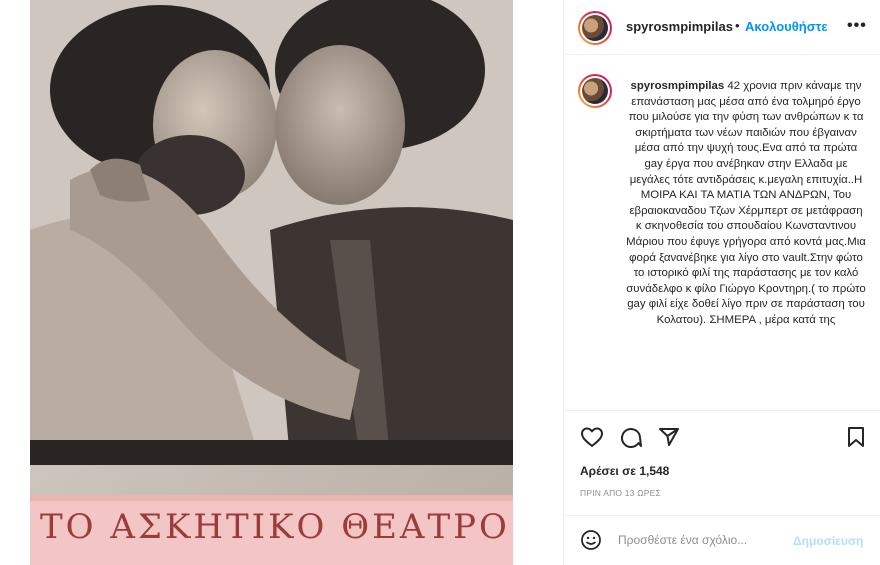  I want to click on post-comment-button: Δημοσίευση, so click(828, 541).